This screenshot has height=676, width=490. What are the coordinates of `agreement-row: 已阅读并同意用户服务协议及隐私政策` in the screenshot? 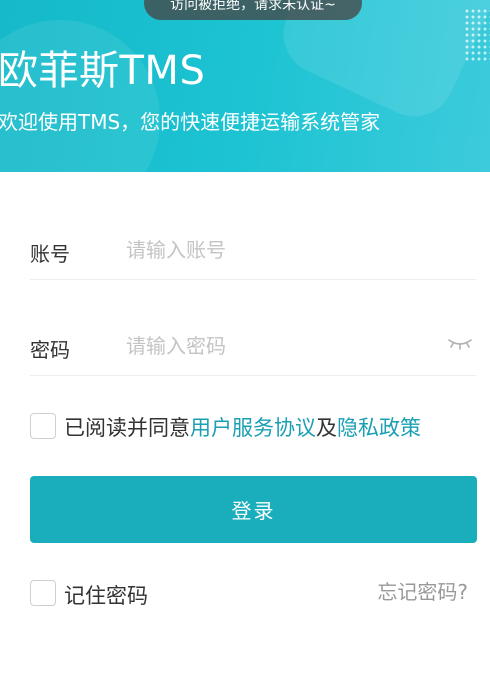 It's located at (253, 427).